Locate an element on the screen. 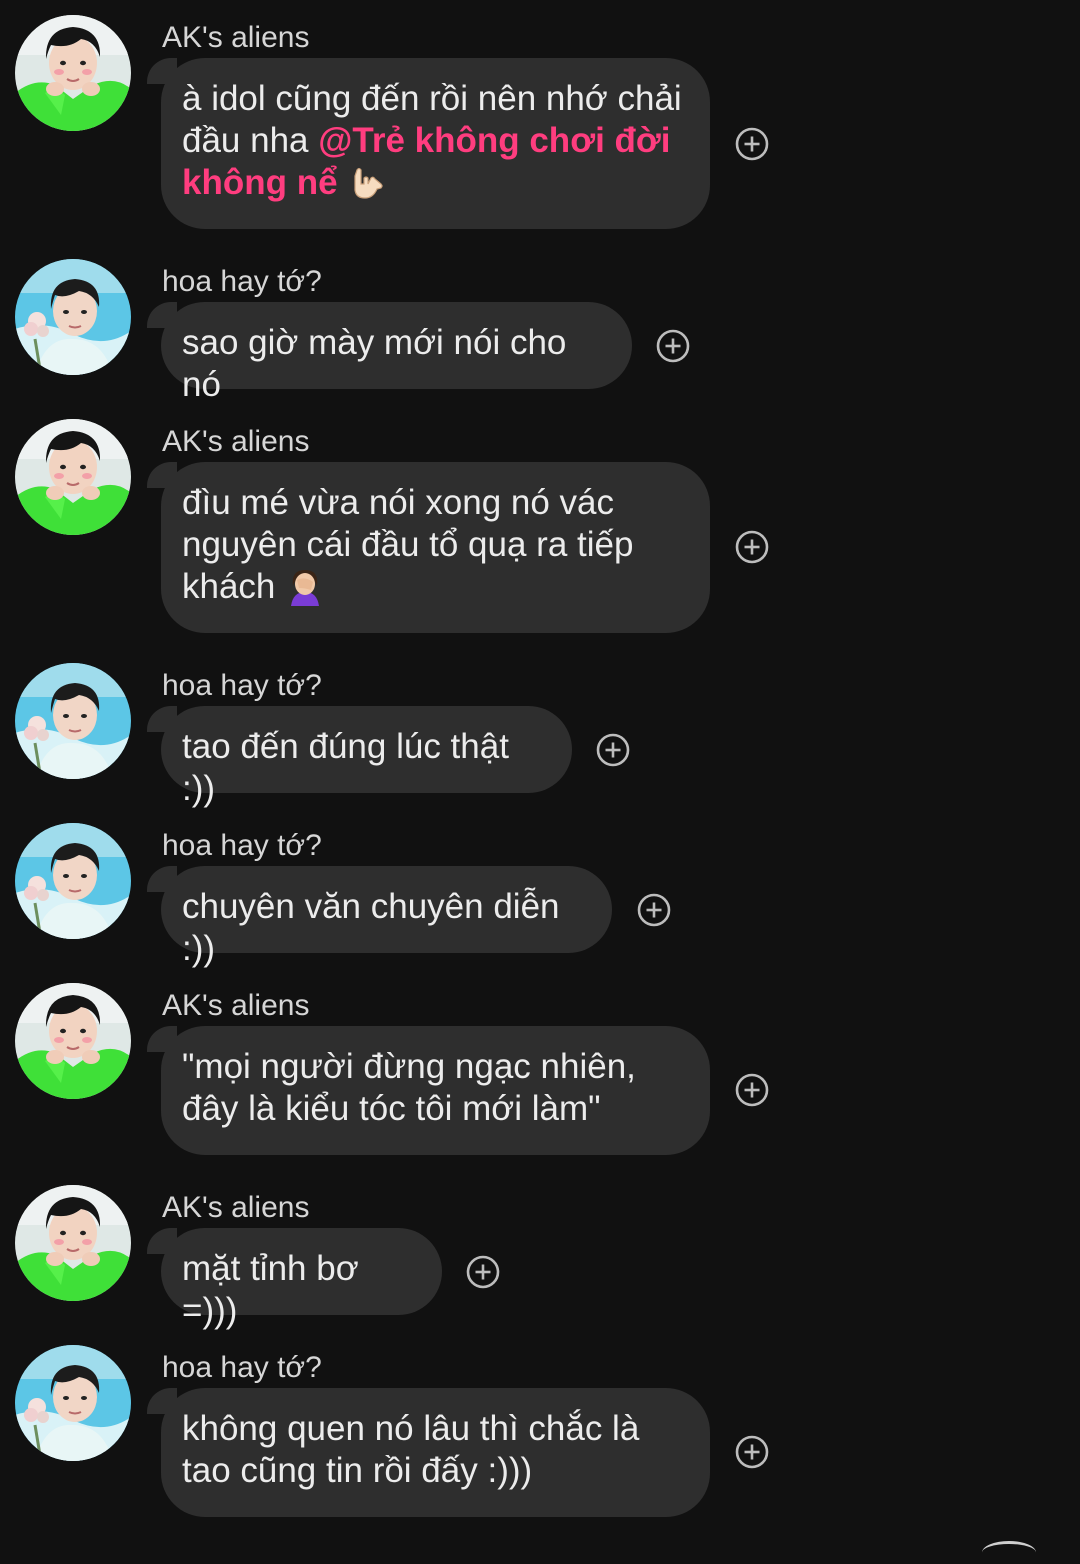 This screenshot has height=1564, width=1080. message-text: "mọi người đừng ngạc nhiên, is located at coordinates (409, 1066).